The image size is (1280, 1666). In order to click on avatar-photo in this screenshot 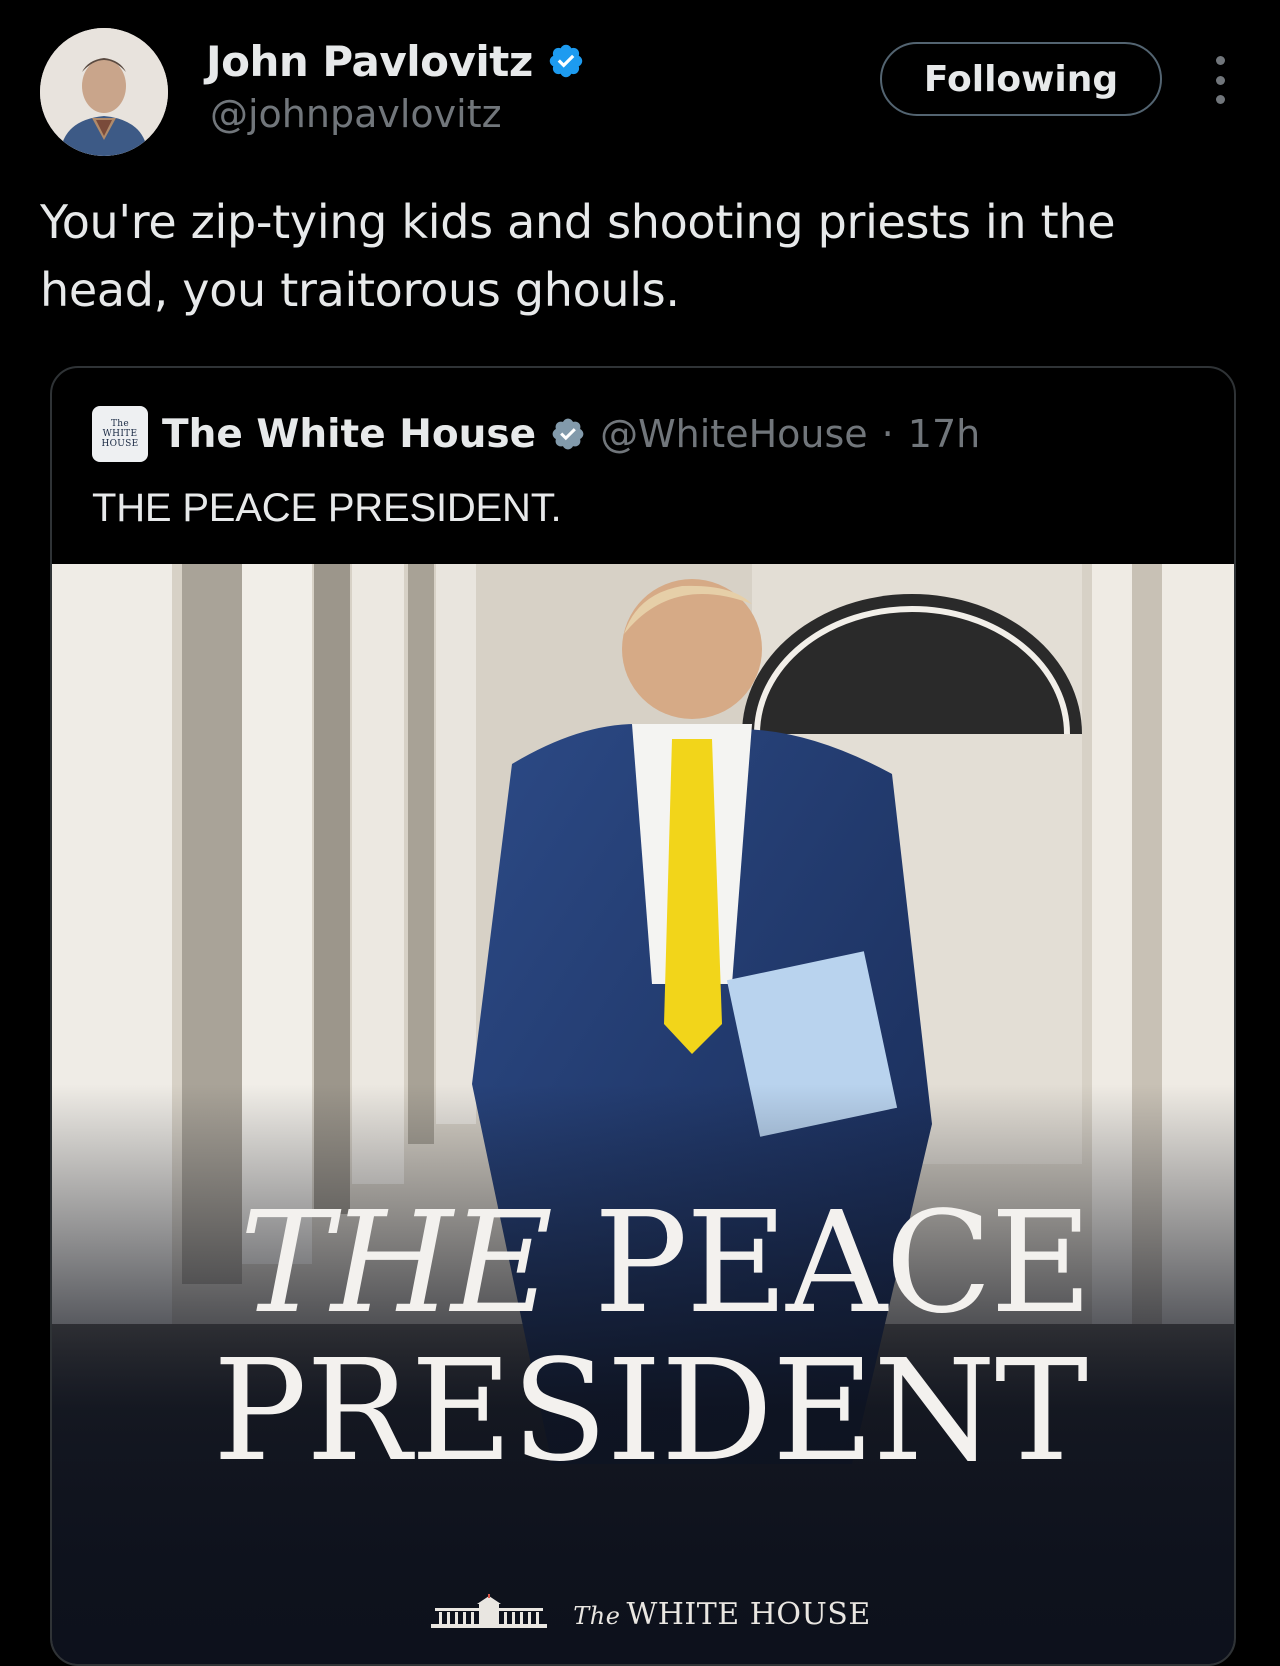, I will do `click(104, 92)`.